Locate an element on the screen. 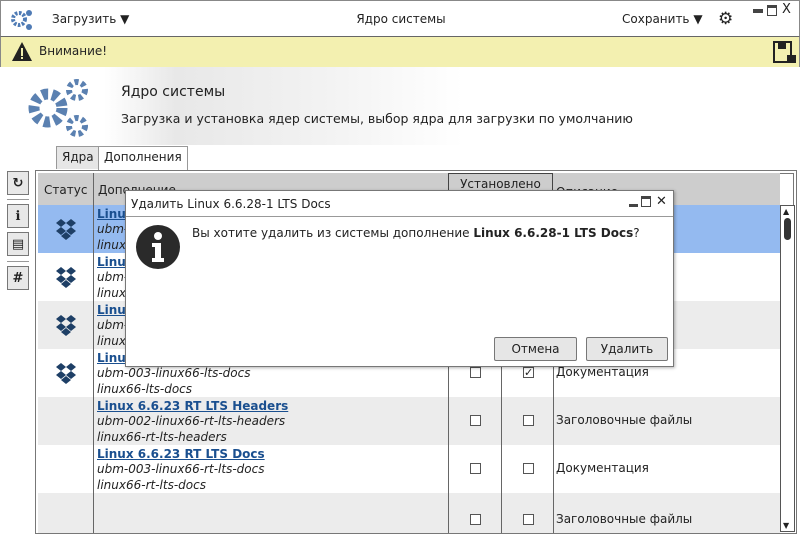 This screenshot has height=540, width=800. header-status: Статус is located at coordinates (65, 190).